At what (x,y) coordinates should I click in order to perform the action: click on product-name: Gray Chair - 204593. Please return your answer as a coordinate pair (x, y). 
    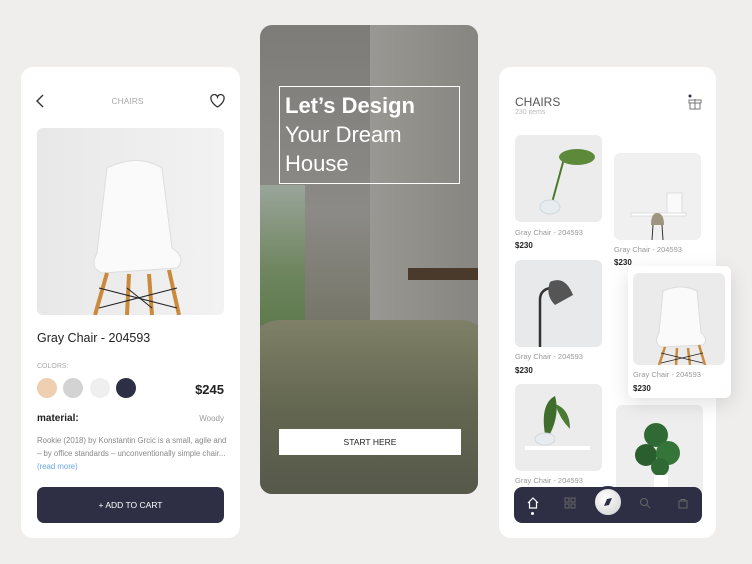
    Looking at the image, I should click on (94, 338).